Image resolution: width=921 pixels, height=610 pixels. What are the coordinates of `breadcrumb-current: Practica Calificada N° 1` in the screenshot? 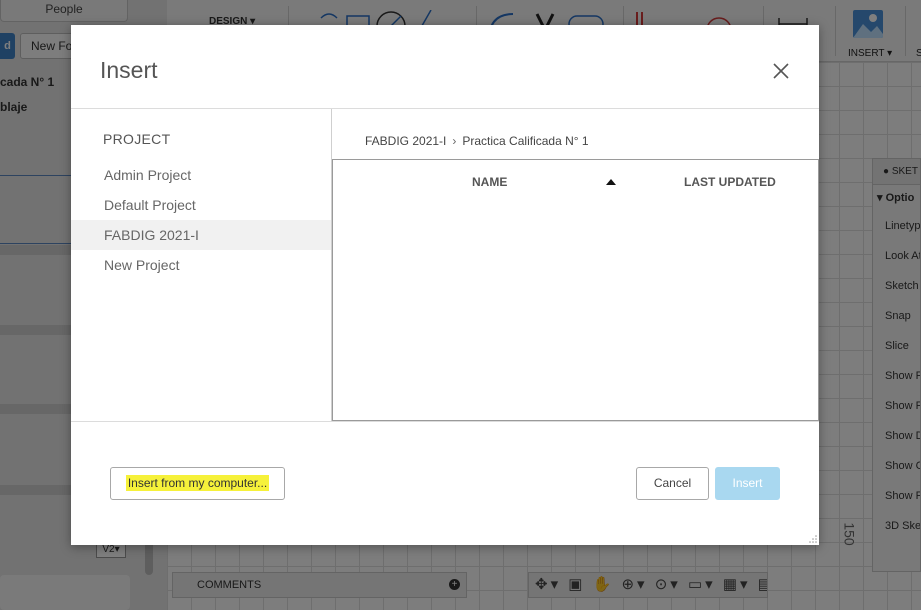 It's located at (525, 141).